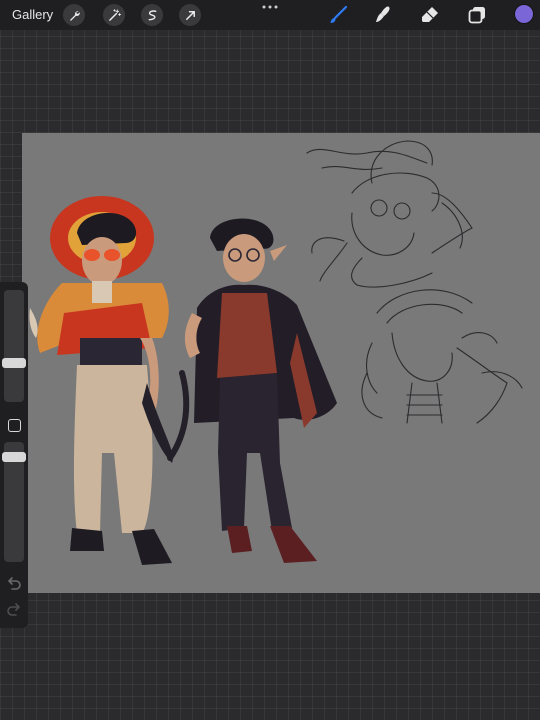  Describe the element at coordinates (32, 14) in the screenshot. I see `gallery-button: Gallery` at that location.